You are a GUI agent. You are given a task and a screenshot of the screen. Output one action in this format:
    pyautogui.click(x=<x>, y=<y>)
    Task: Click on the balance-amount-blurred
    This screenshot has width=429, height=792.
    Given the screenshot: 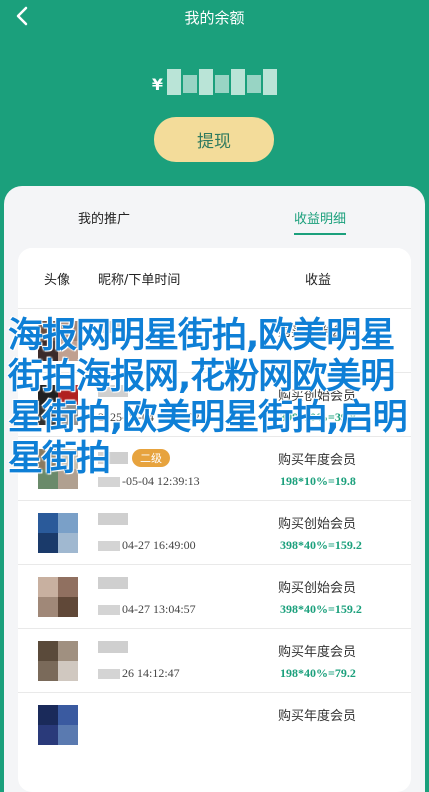 What is the action you would take?
    pyautogui.click(x=222, y=82)
    